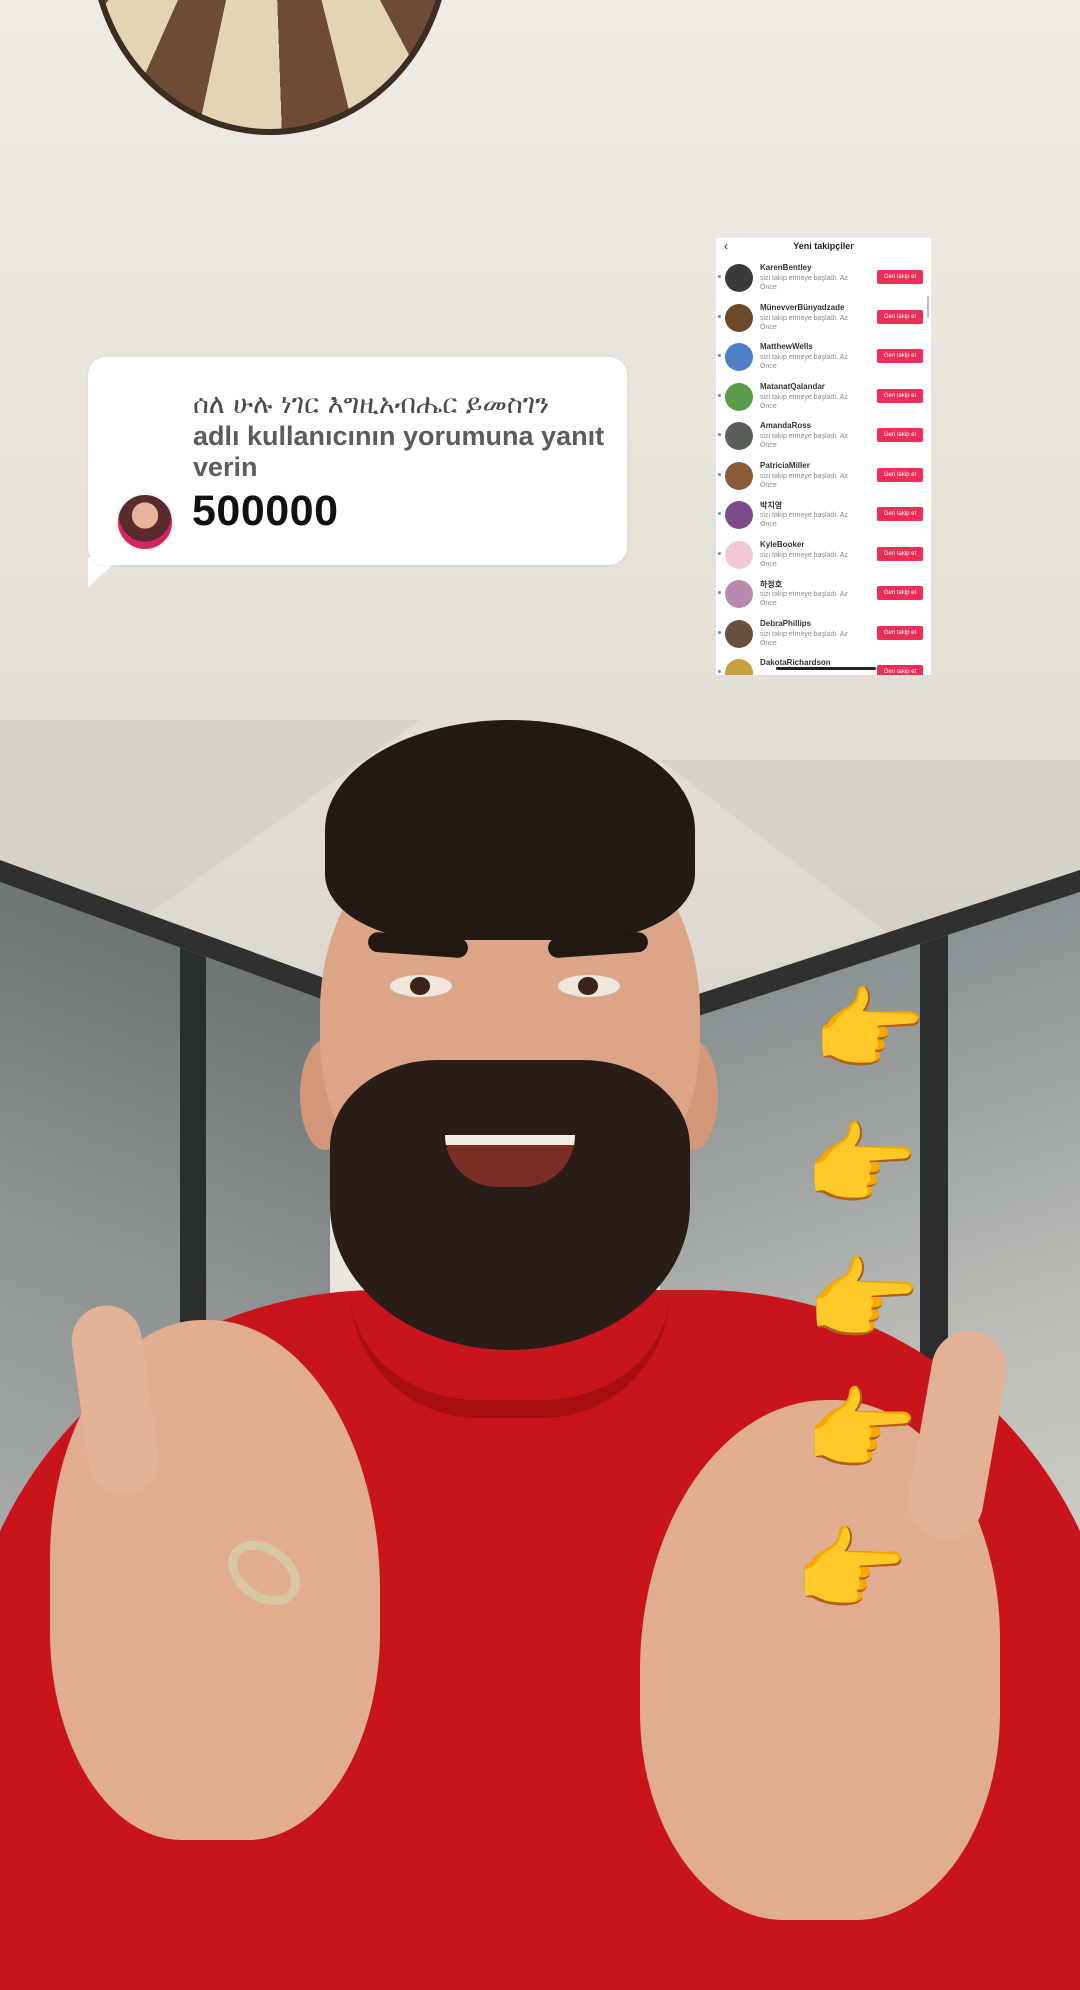 The width and height of the screenshot is (1080, 1990). I want to click on commenter-username: ሰለ ሁሉ ነገር እግዚአብሔር ይመስገን, so click(371, 404).